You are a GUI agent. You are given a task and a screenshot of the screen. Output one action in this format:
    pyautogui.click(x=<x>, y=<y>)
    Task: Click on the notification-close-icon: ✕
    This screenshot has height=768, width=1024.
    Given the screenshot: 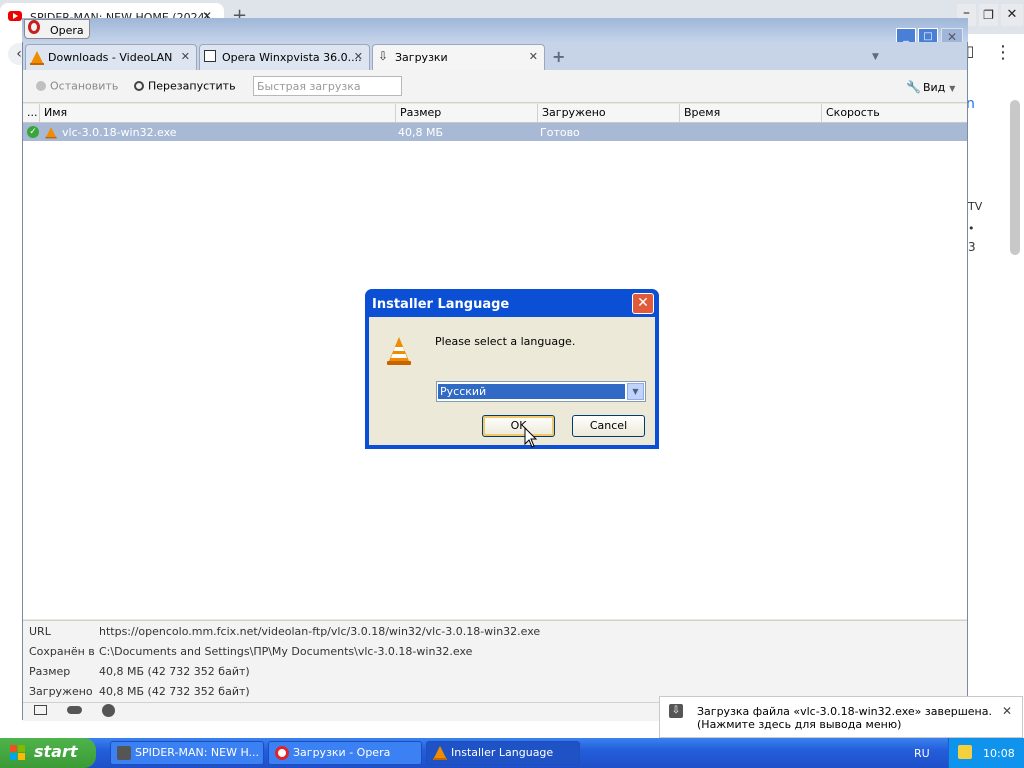 What is the action you would take?
    pyautogui.click(x=1007, y=711)
    